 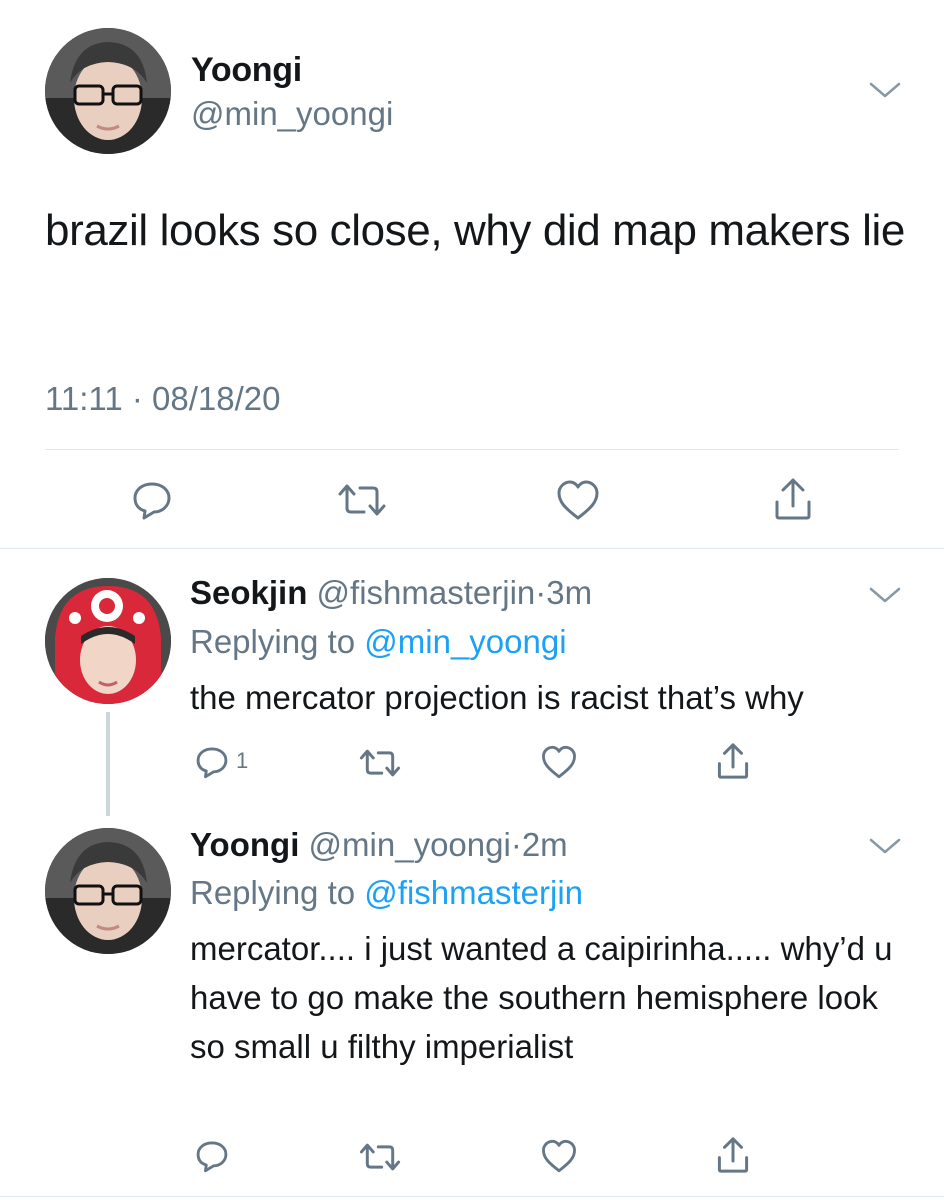 I want to click on main-timestamp: 11:11 · 08/18/20, so click(x=162, y=399).